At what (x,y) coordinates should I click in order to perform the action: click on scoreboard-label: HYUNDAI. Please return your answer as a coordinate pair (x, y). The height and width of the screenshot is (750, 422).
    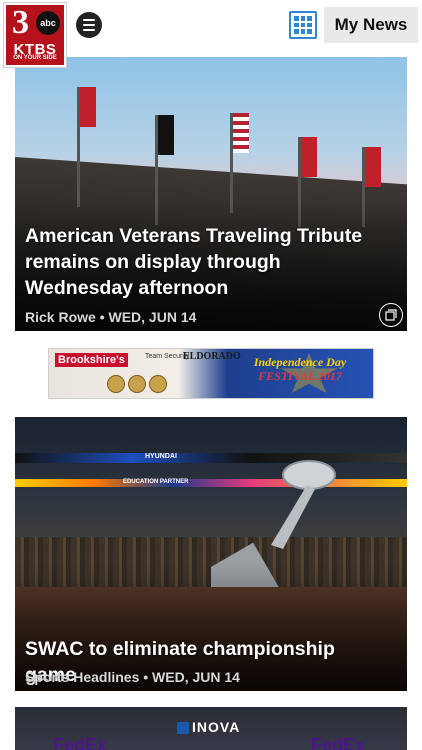
    Looking at the image, I should click on (161, 456).